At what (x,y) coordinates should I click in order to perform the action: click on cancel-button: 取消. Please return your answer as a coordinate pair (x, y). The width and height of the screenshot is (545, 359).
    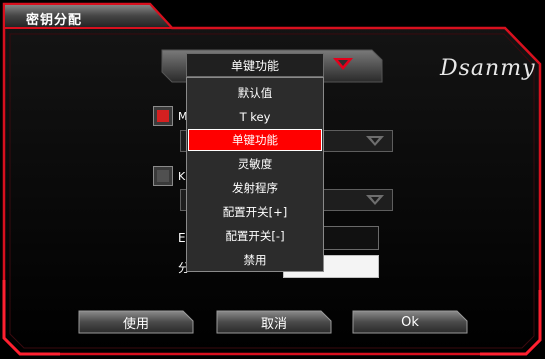
    Looking at the image, I should click on (274, 322).